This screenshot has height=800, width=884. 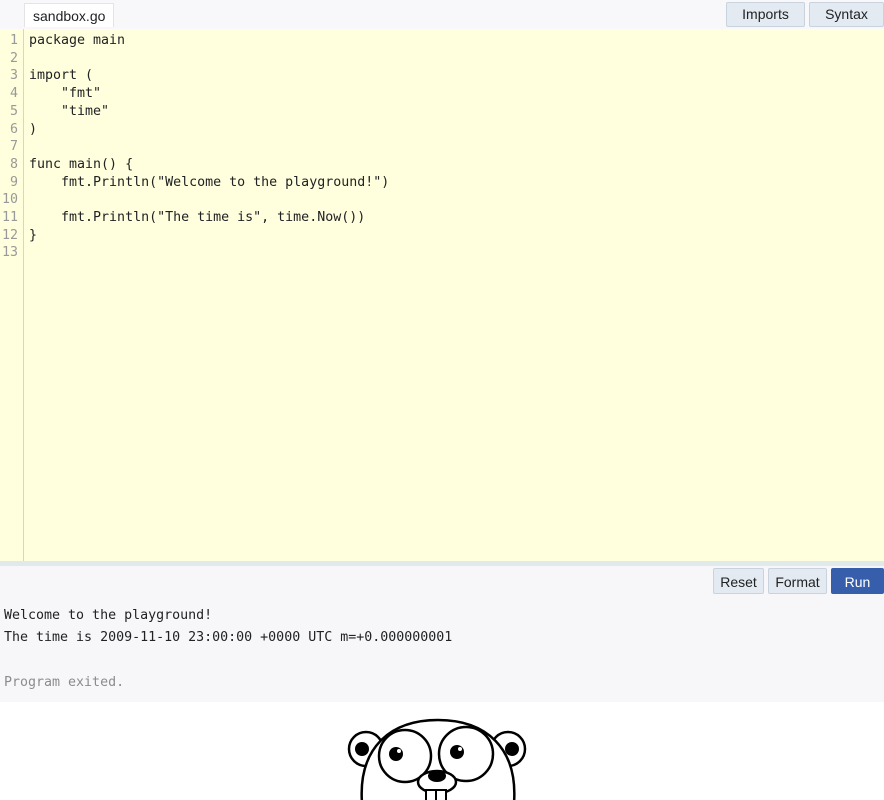 I want to click on line-number: 1, so click(x=13, y=40).